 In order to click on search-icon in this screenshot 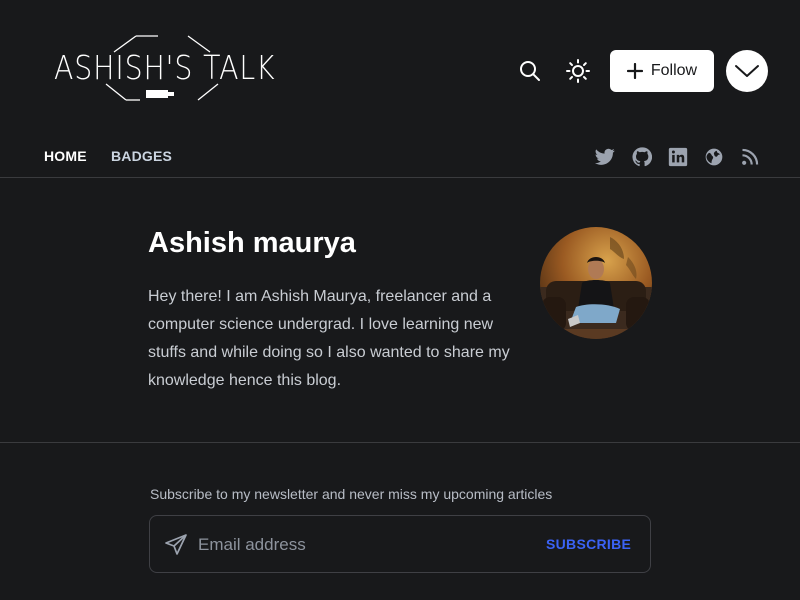, I will do `click(530, 71)`.